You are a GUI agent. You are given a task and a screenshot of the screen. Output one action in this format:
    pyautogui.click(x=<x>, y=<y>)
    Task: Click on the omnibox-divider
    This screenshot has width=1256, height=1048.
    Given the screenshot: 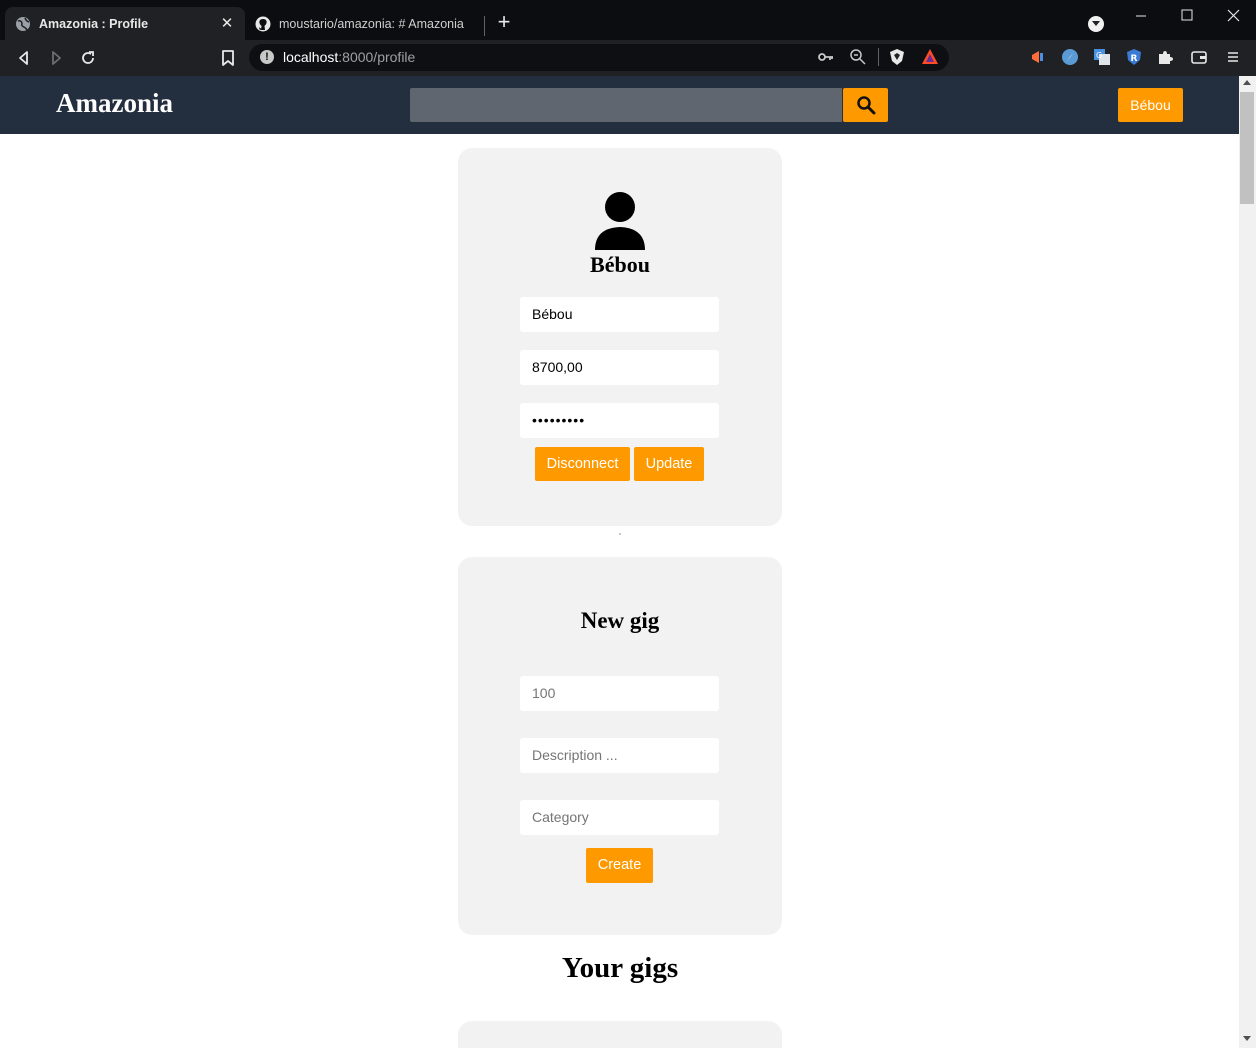 What is the action you would take?
    pyautogui.click(x=878, y=57)
    